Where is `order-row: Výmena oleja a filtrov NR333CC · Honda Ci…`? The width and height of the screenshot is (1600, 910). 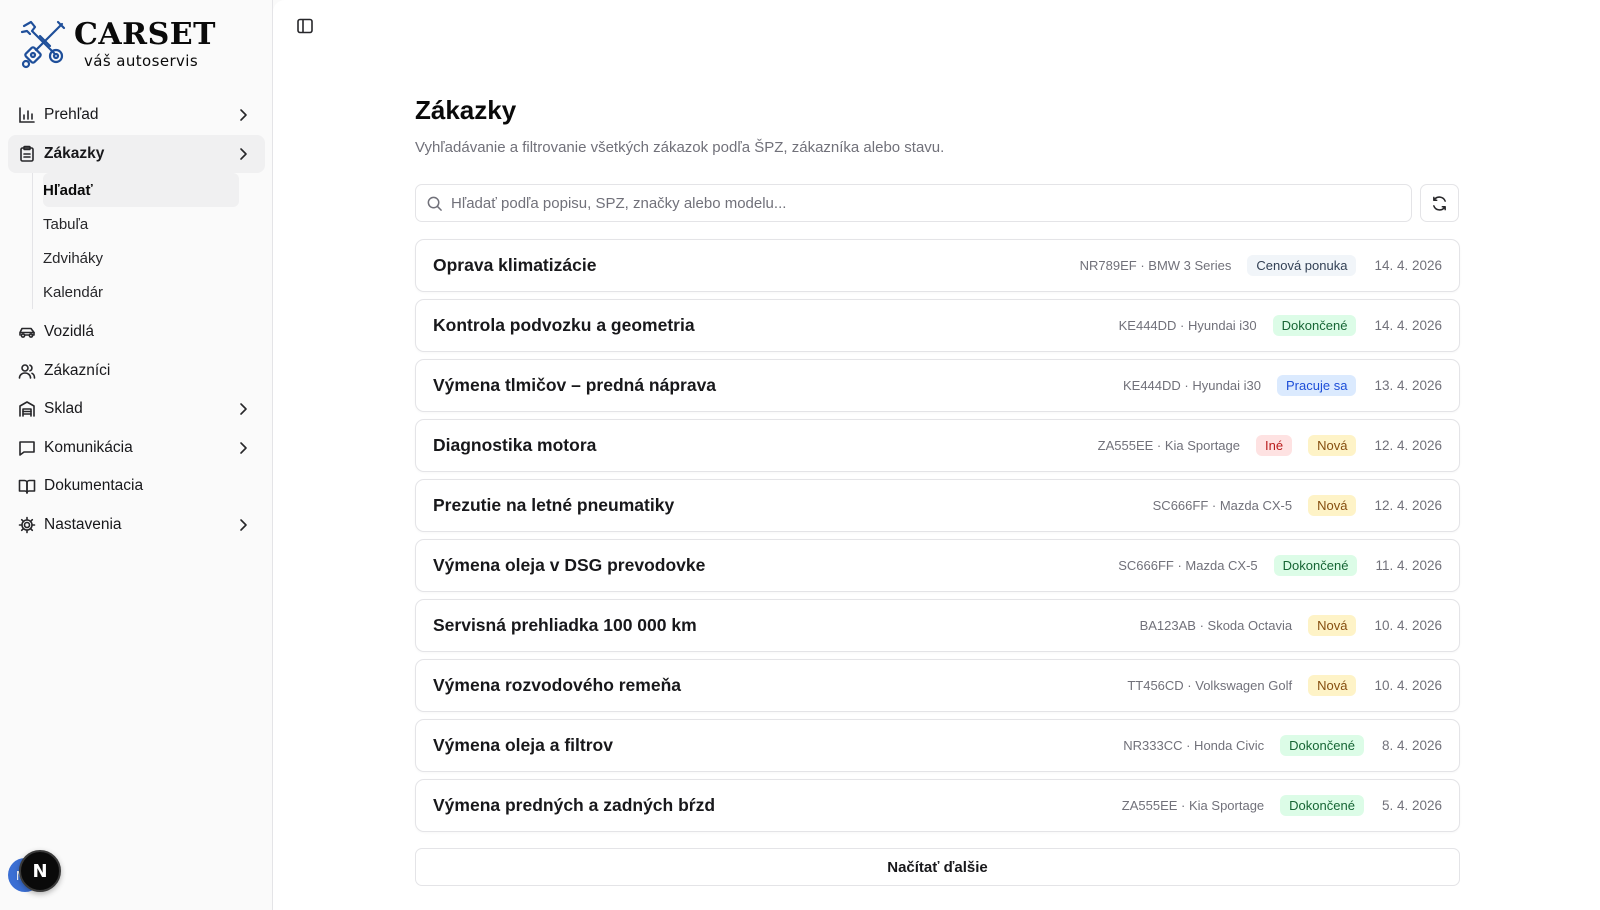 order-row: Výmena oleja a filtrov NR333CC · Honda Ci… is located at coordinates (937, 745).